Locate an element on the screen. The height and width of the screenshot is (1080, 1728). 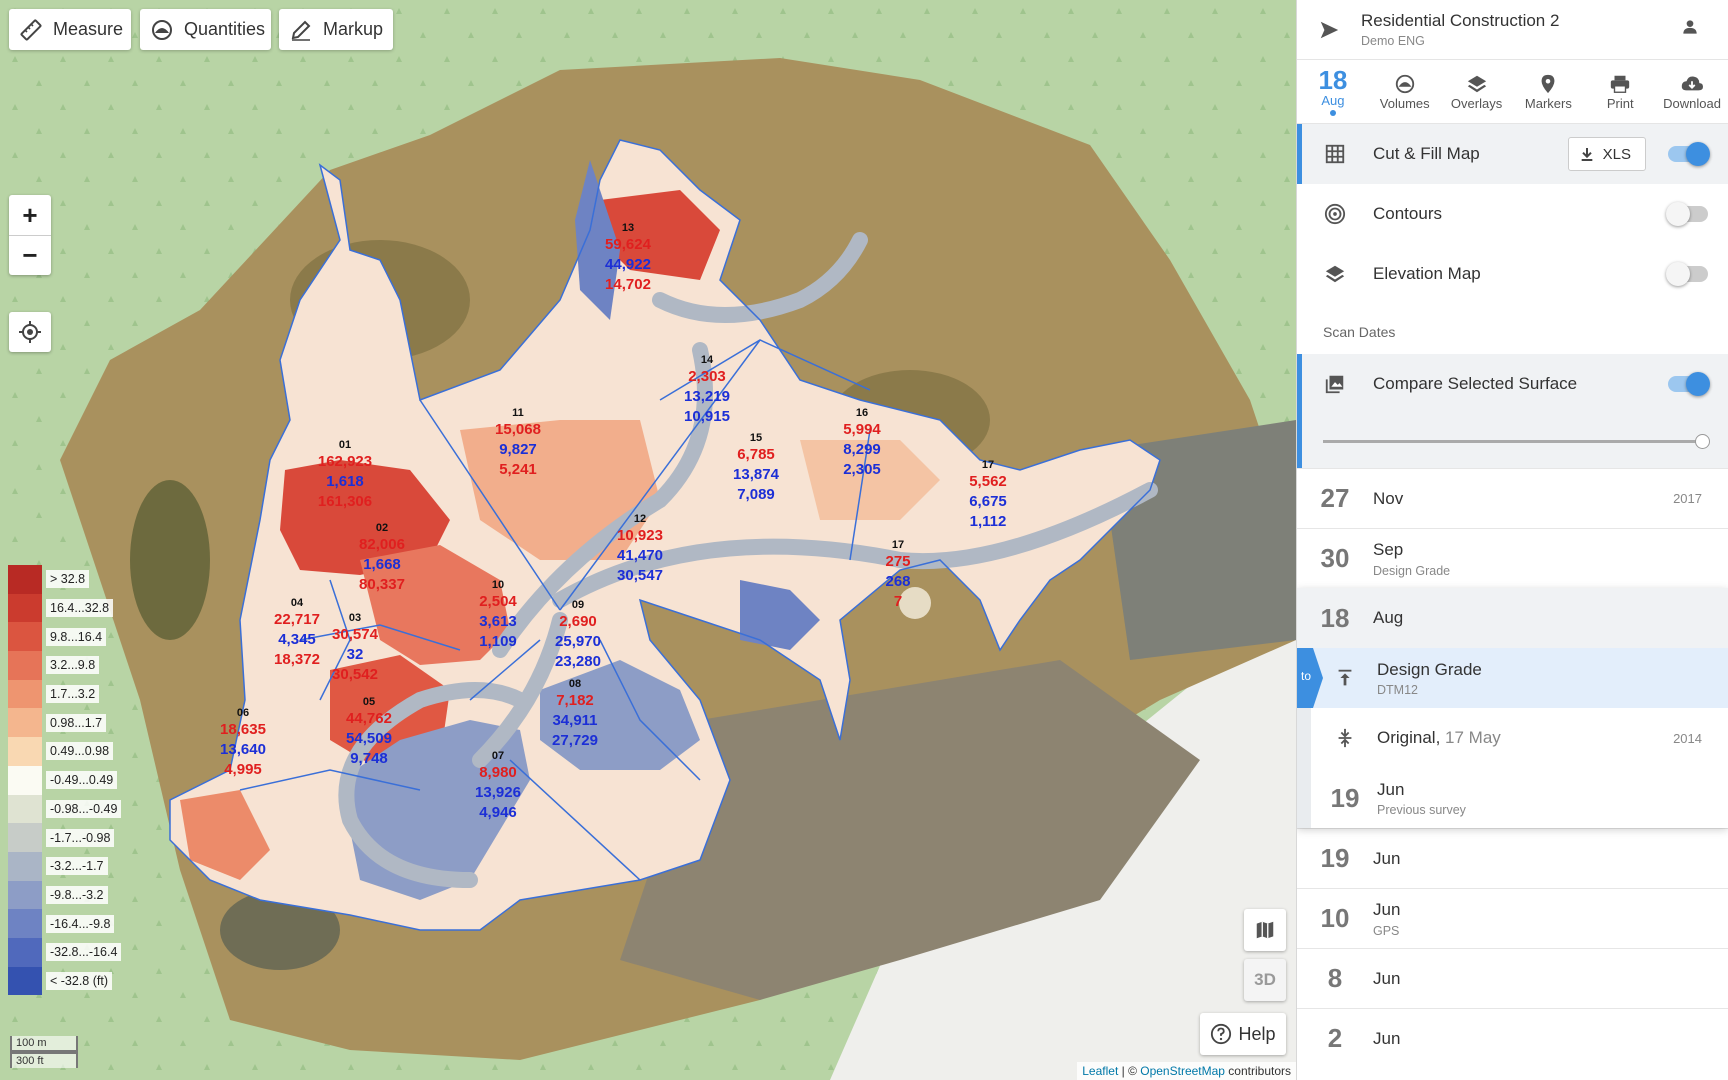
region-cut: 275 is located at coordinates (898, 561).